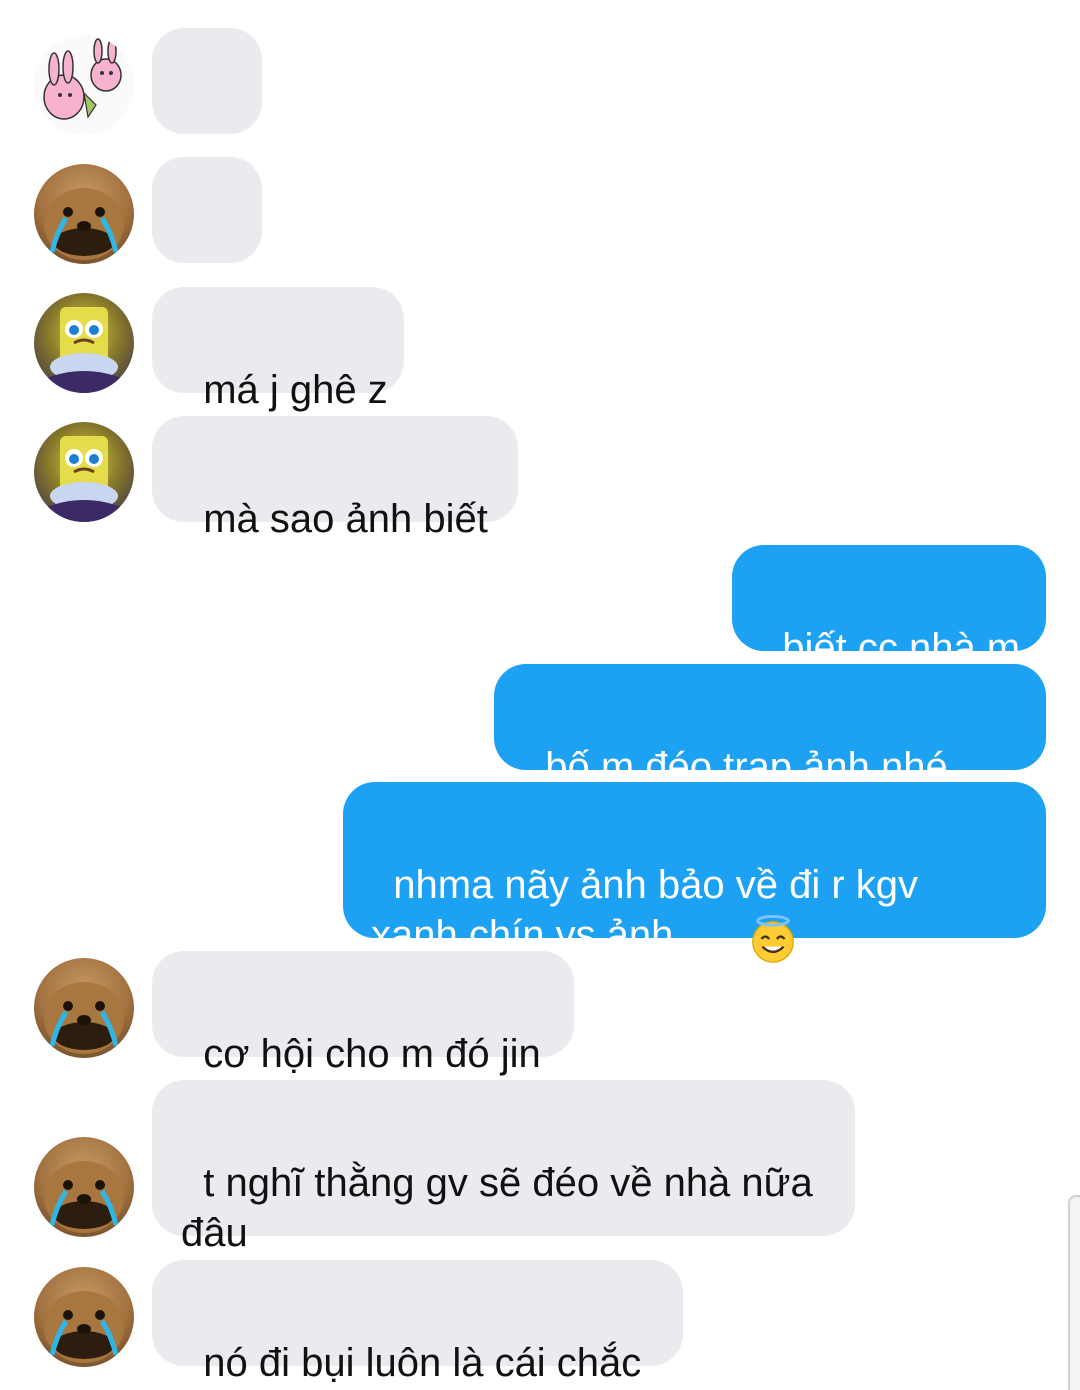 The image size is (1080, 1390). What do you see at coordinates (372, 1054) in the screenshot?
I see `message-text: cơ hội cho m đó jin` at bounding box center [372, 1054].